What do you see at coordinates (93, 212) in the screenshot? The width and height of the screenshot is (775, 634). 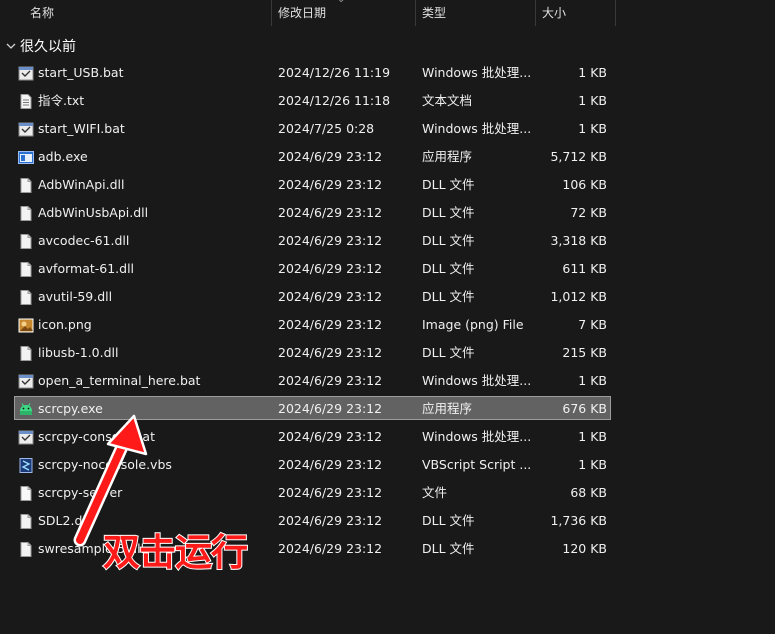 I see `file-name: AdbWinUsbApi.dll` at bounding box center [93, 212].